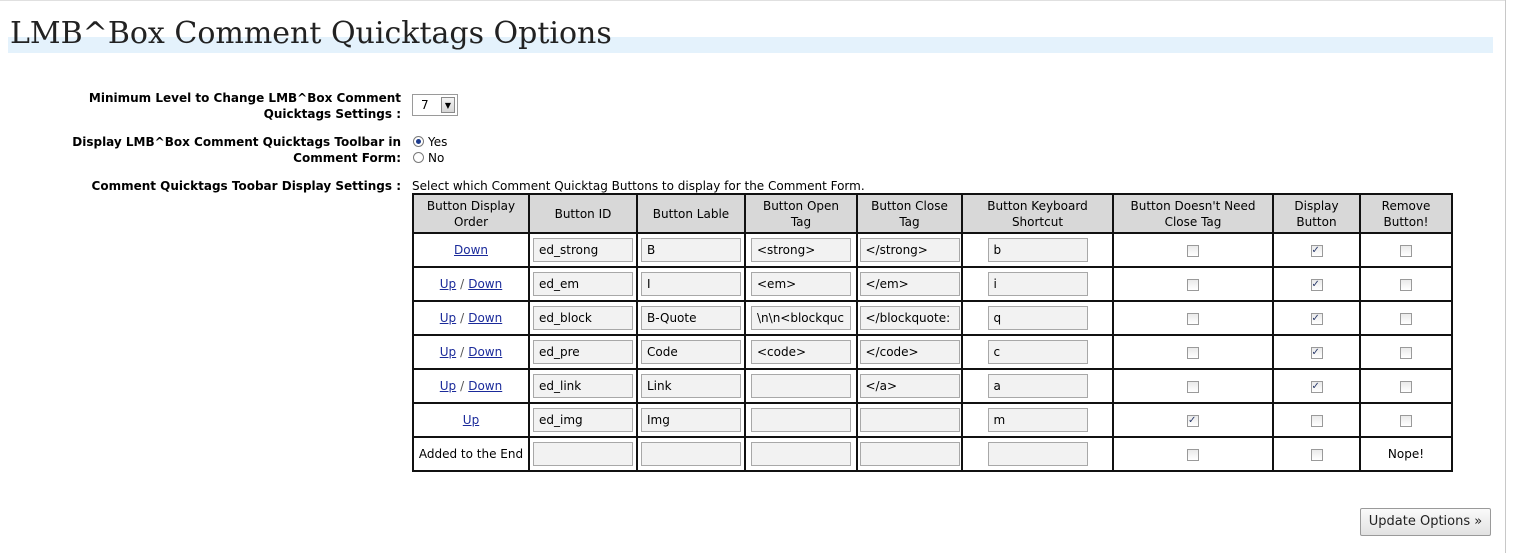  Describe the element at coordinates (430, 142) in the screenshot. I see `radio-yes-option: Yes` at that location.